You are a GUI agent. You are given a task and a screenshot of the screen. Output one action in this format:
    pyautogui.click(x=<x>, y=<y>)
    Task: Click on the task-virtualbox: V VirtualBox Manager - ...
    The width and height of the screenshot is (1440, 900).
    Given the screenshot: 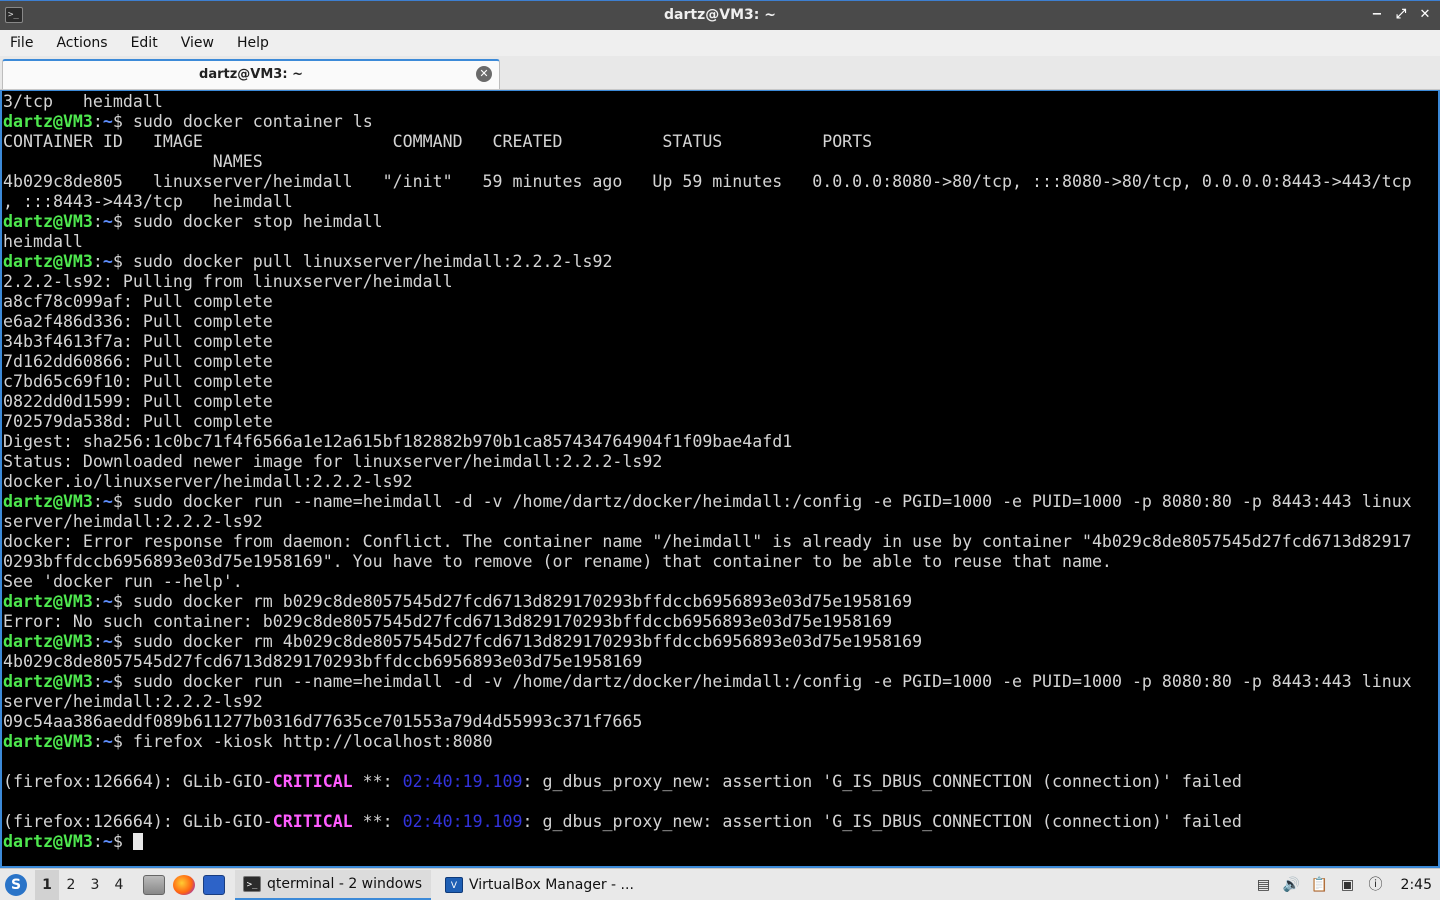 What is the action you would take?
    pyautogui.click(x=539, y=885)
    